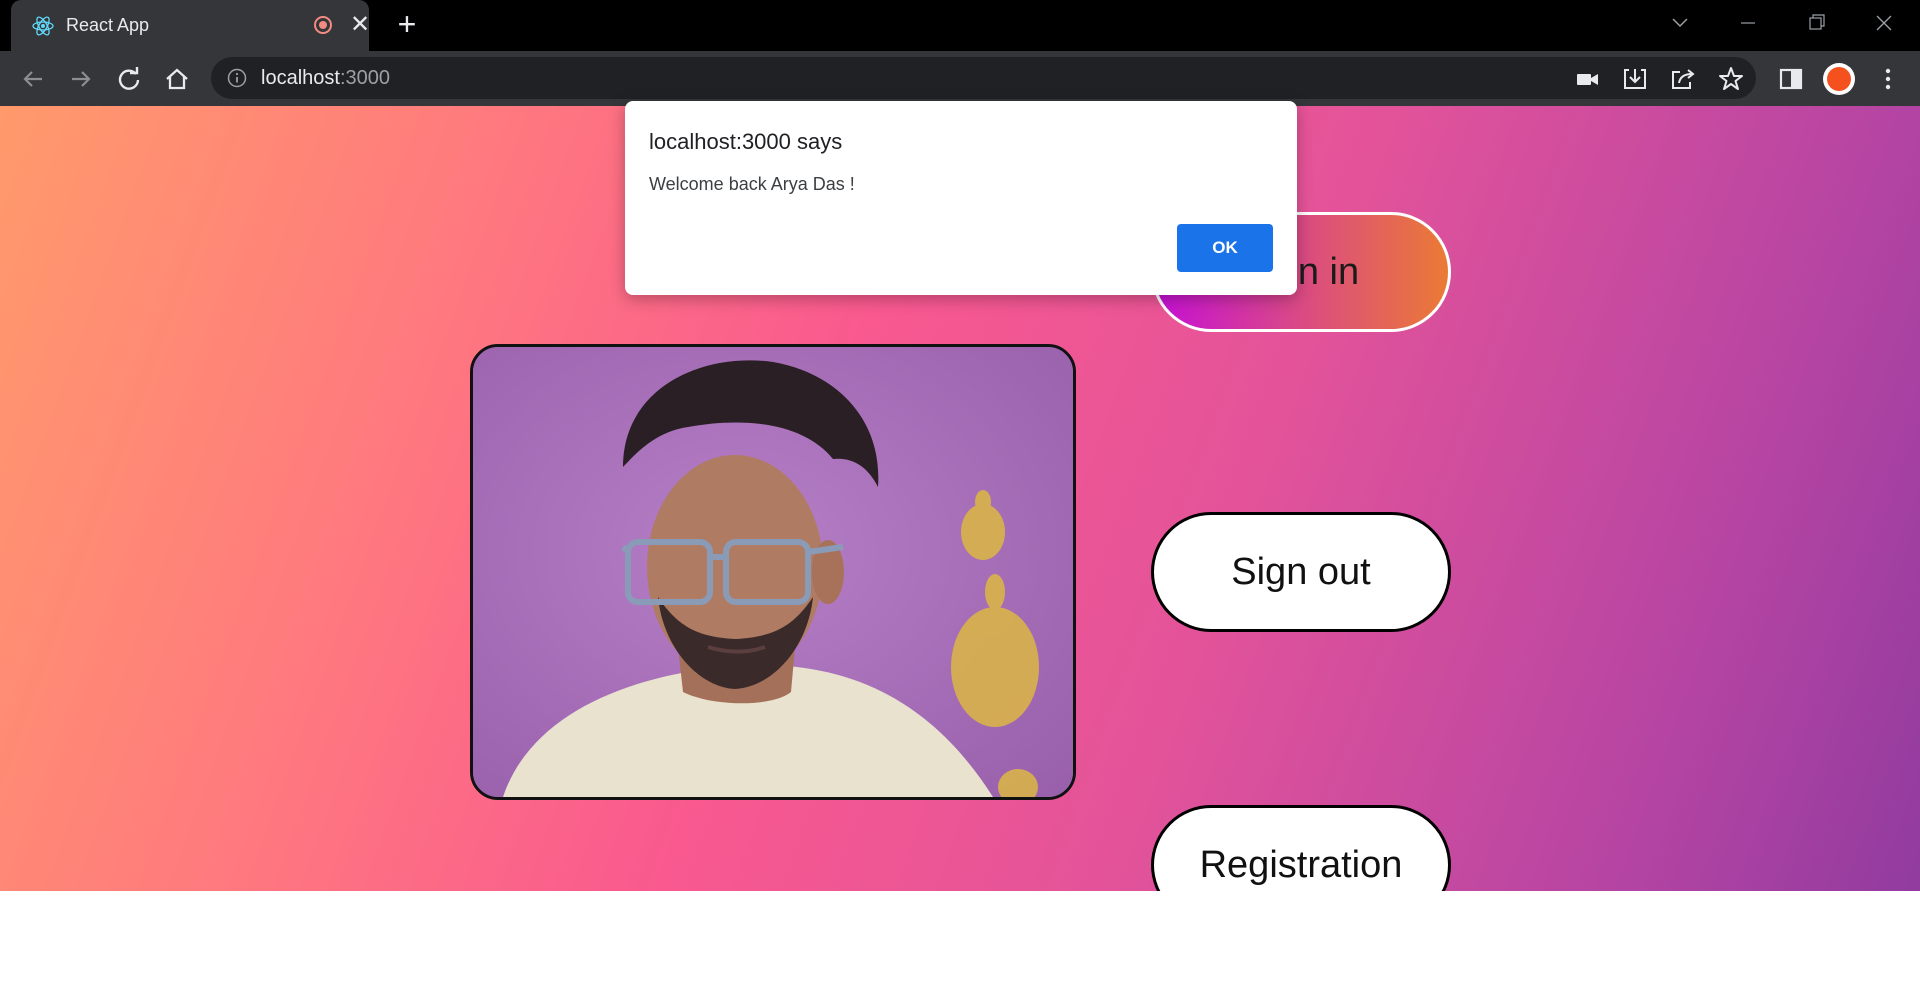  I want to click on forward-arrow-icon, so click(81, 79).